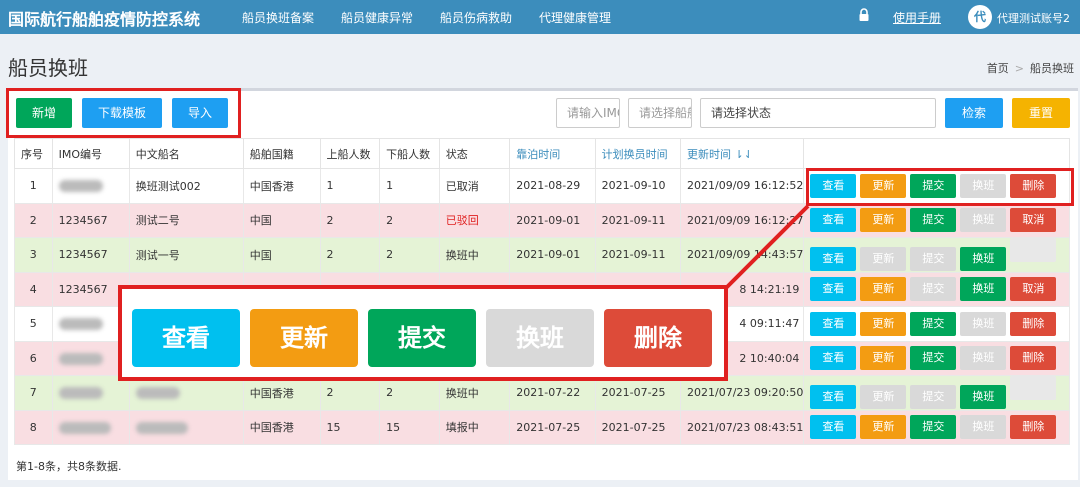 This screenshot has height=487, width=1080. I want to click on col-imo: IMO编号, so click(90, 153).